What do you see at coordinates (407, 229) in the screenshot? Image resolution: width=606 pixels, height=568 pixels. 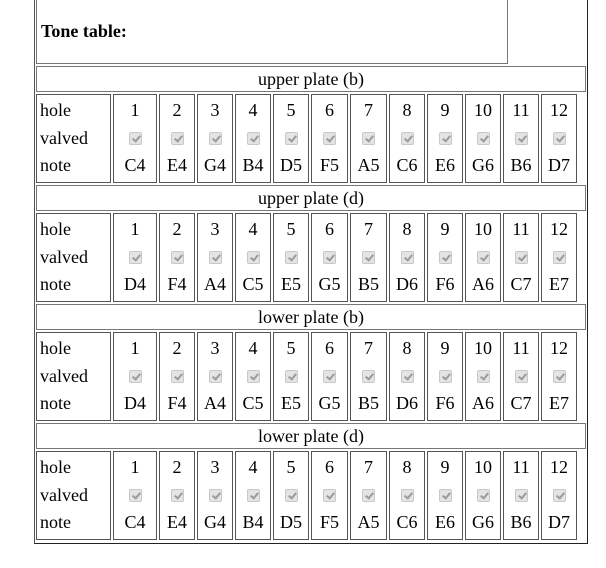 I see `hole-number: 8` at bounding box center [407, 229].